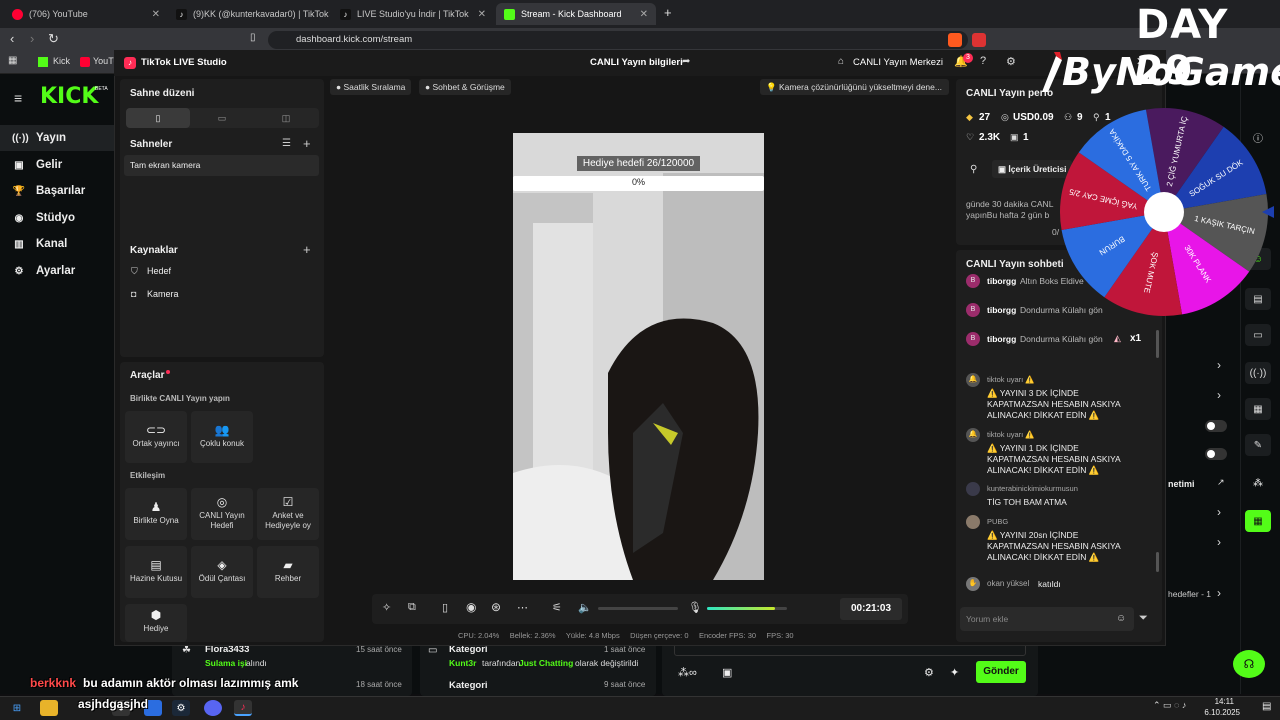 Image resolution: width=1280 pixels, height=720 pixels. What do you see at coordinates (979, 40) in the screenshot?
I see `extension-icon` at bounding box center [979, 40].